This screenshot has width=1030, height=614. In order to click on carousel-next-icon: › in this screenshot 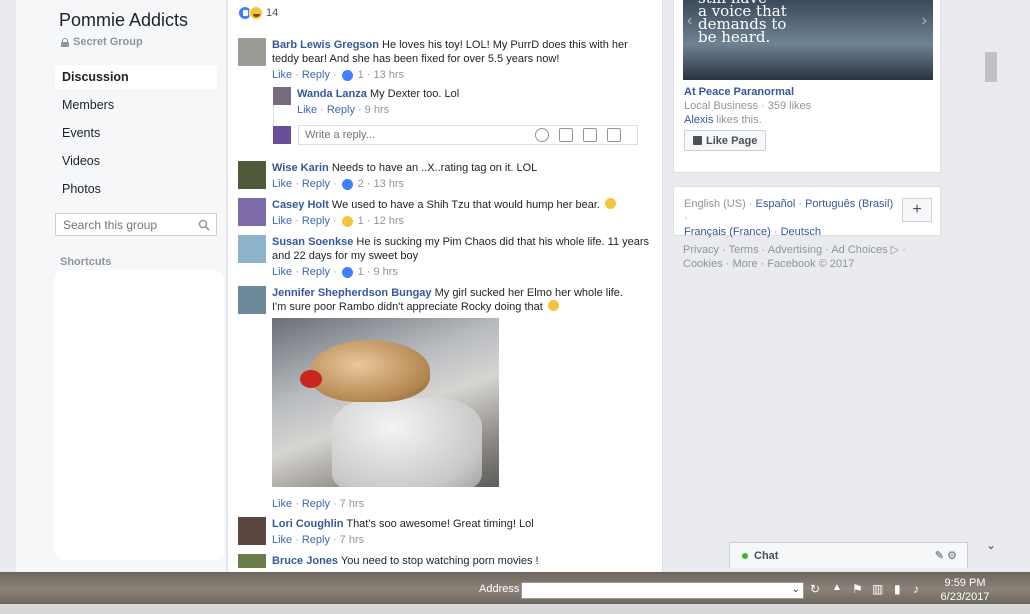, I will do `click(924, 21)`.